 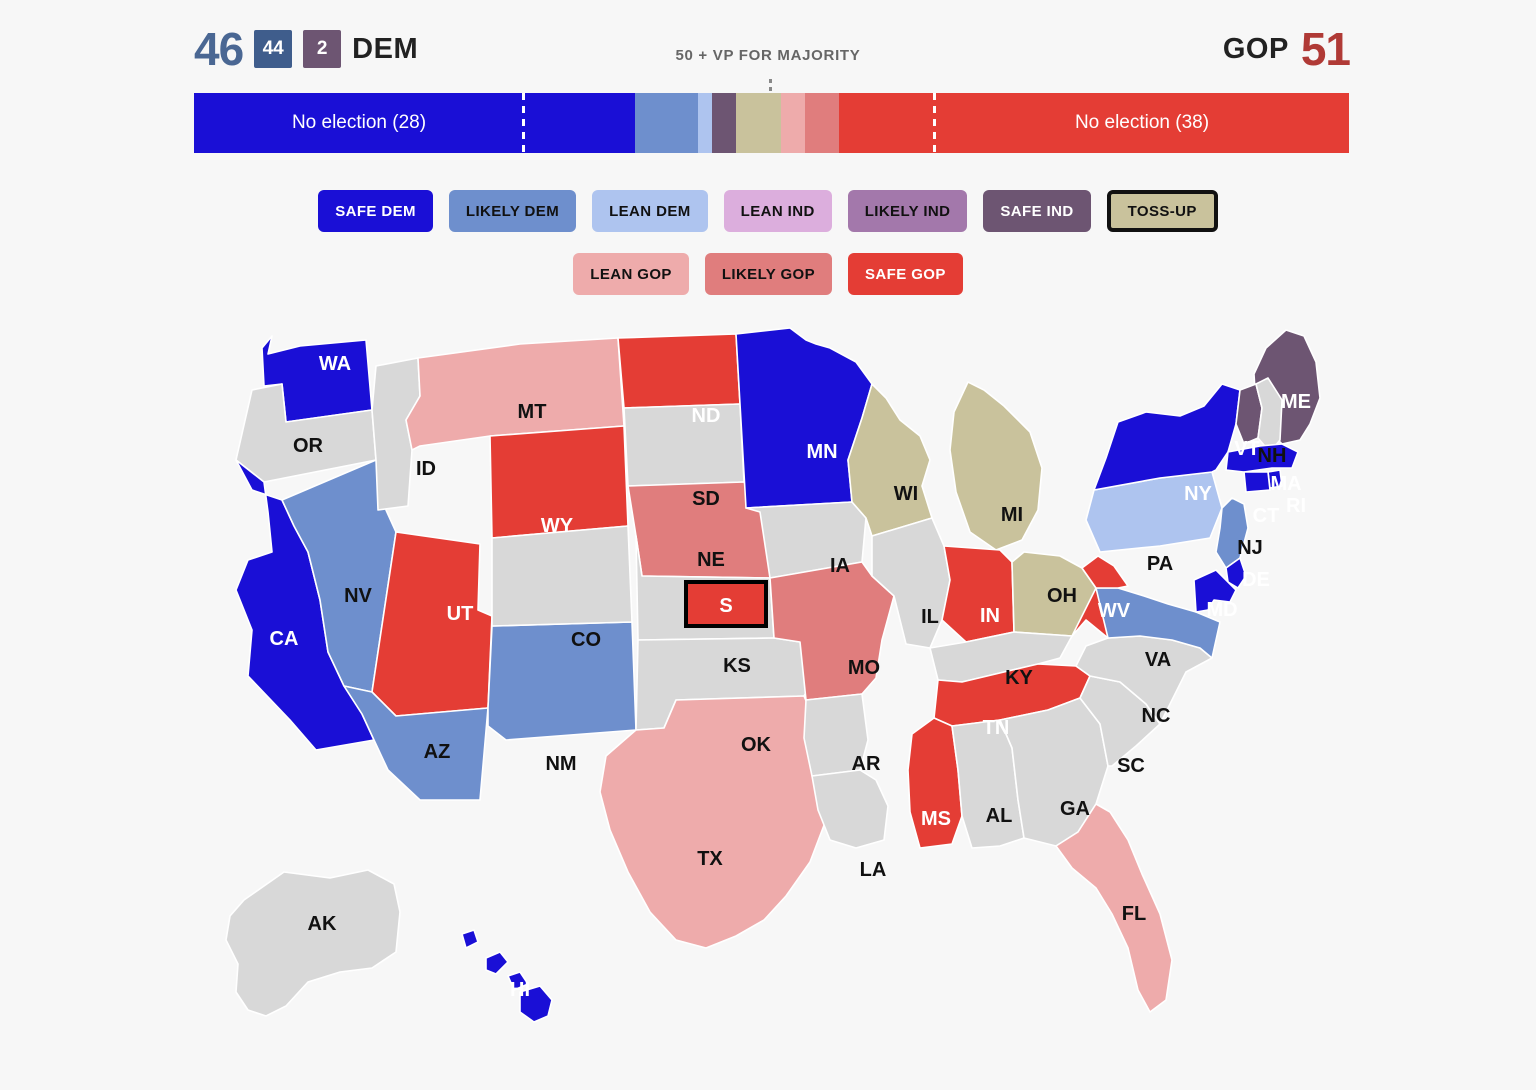 I want to click on legend-row-gop: LEAN GOP LIKELY GOP SAFE GOP, so click(x=768, y=274).